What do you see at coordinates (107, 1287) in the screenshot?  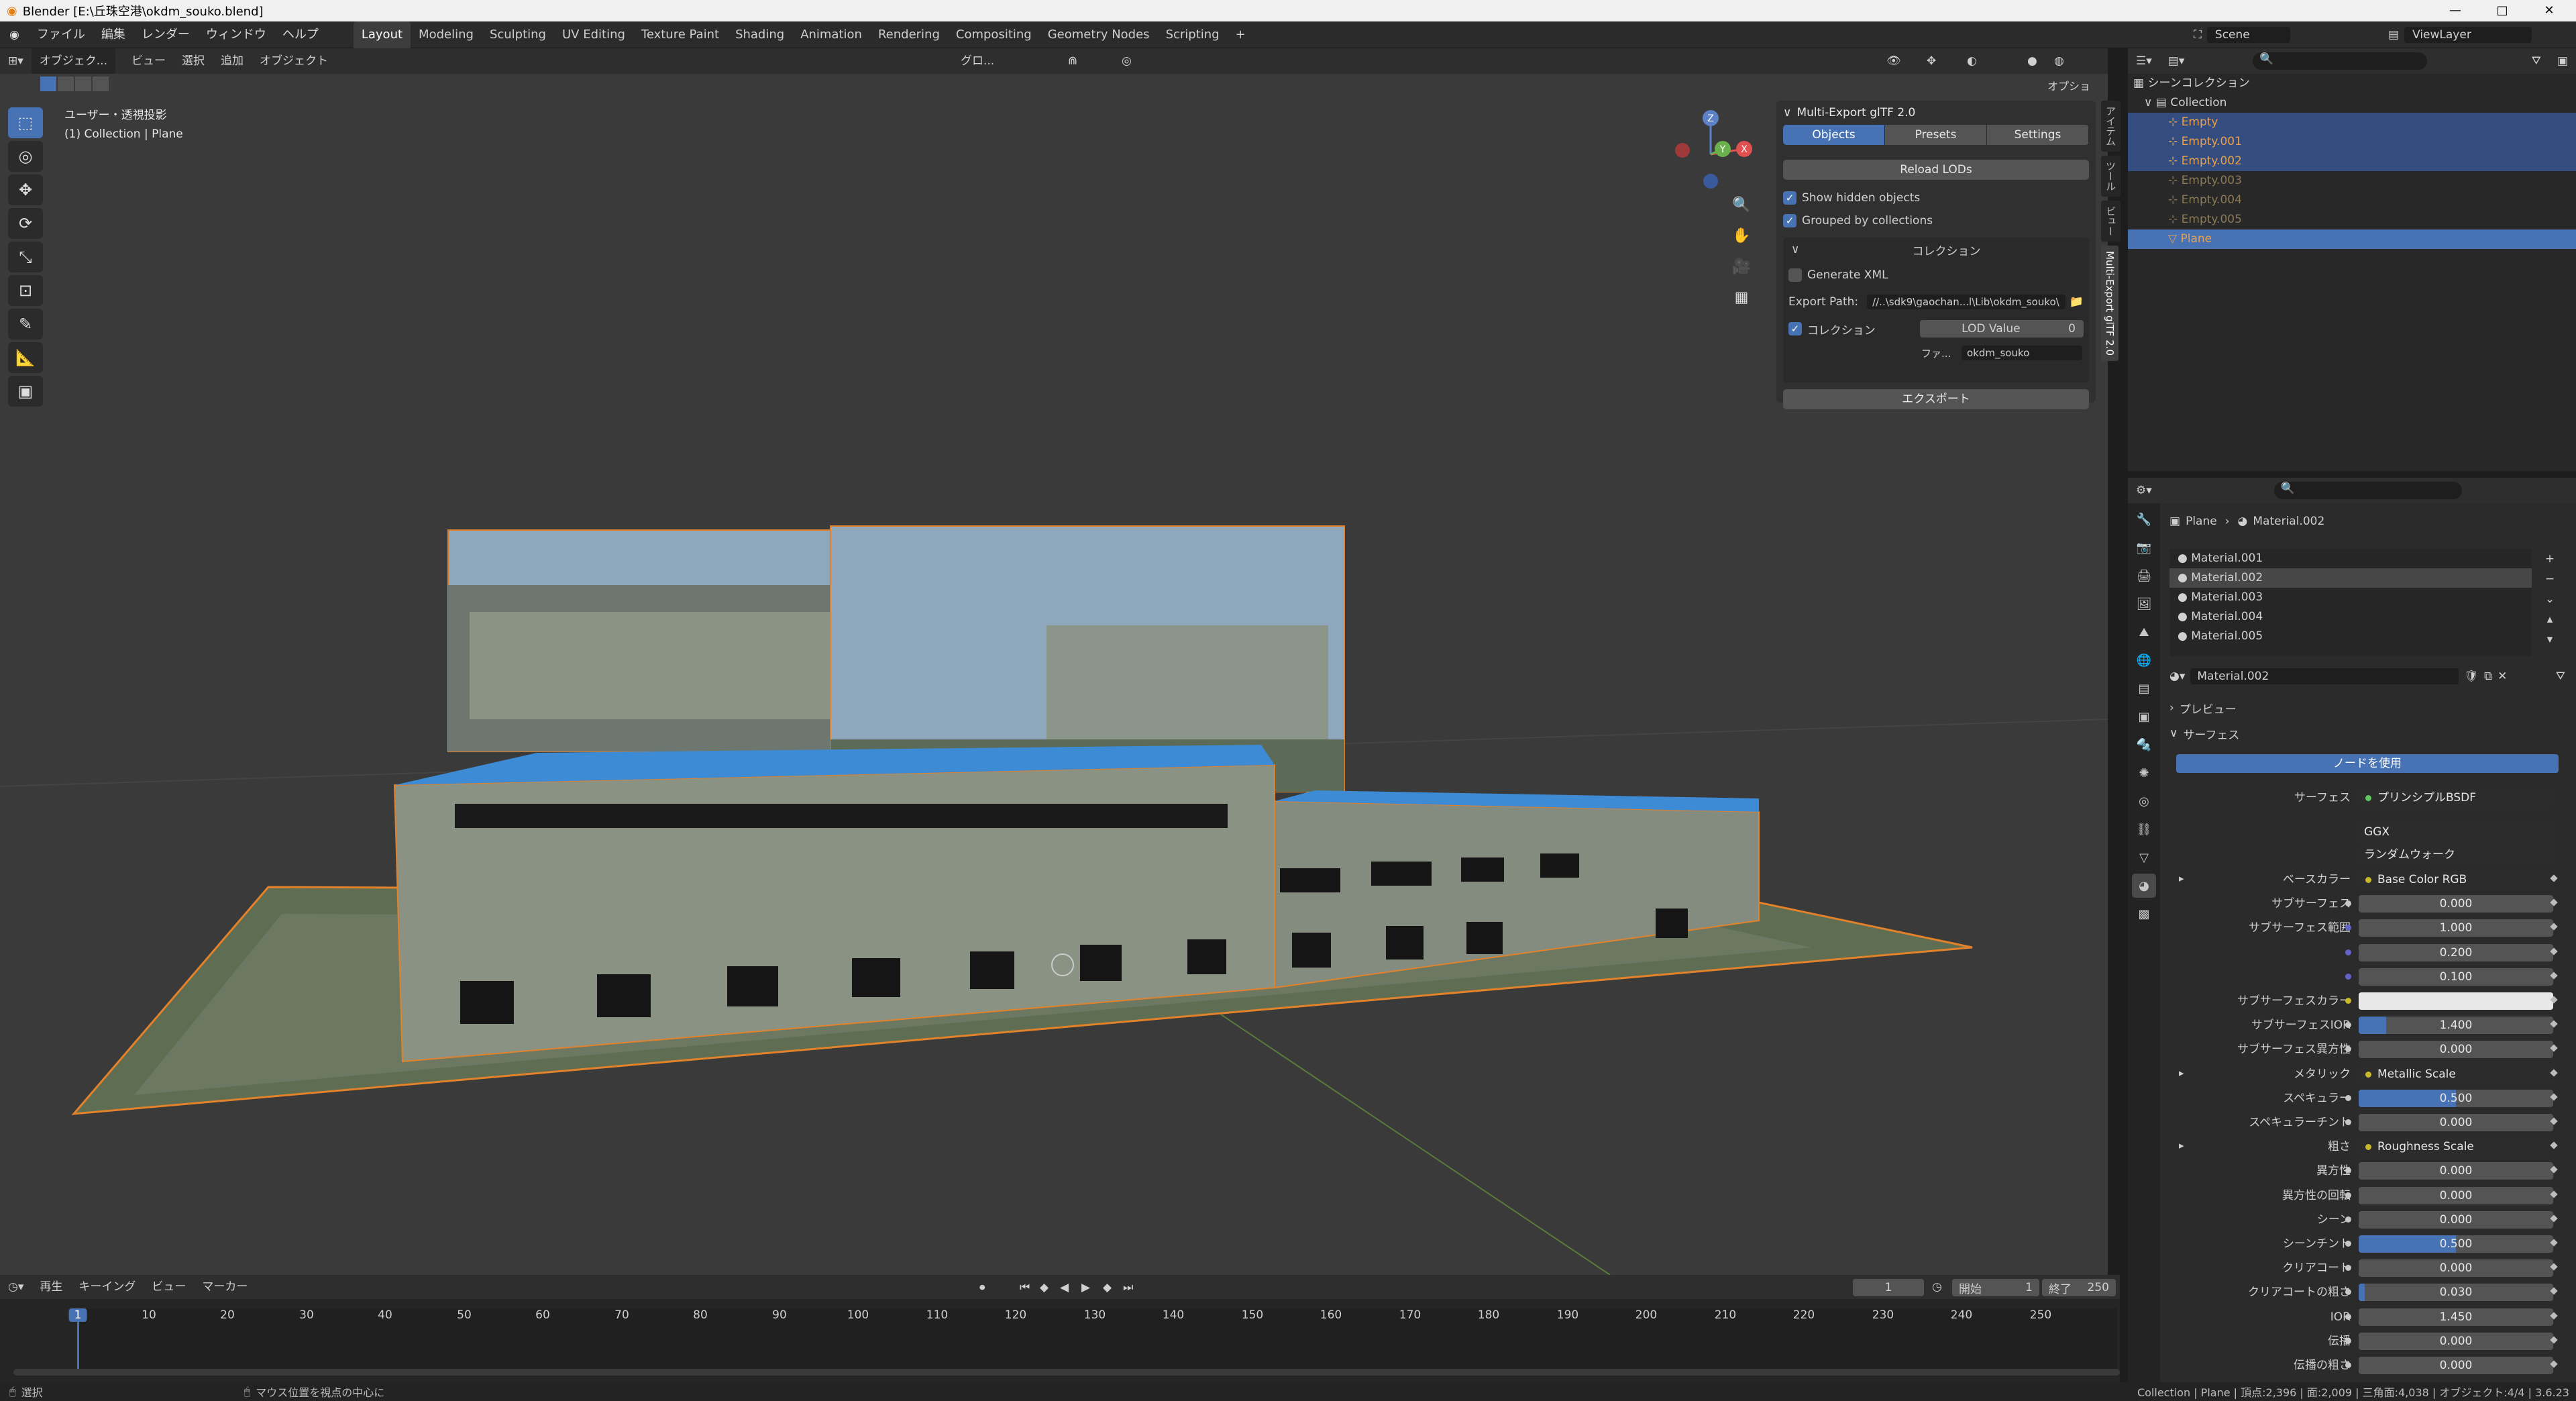 I see `menu-keying: キーイング` at bounding box center [107, 1287].